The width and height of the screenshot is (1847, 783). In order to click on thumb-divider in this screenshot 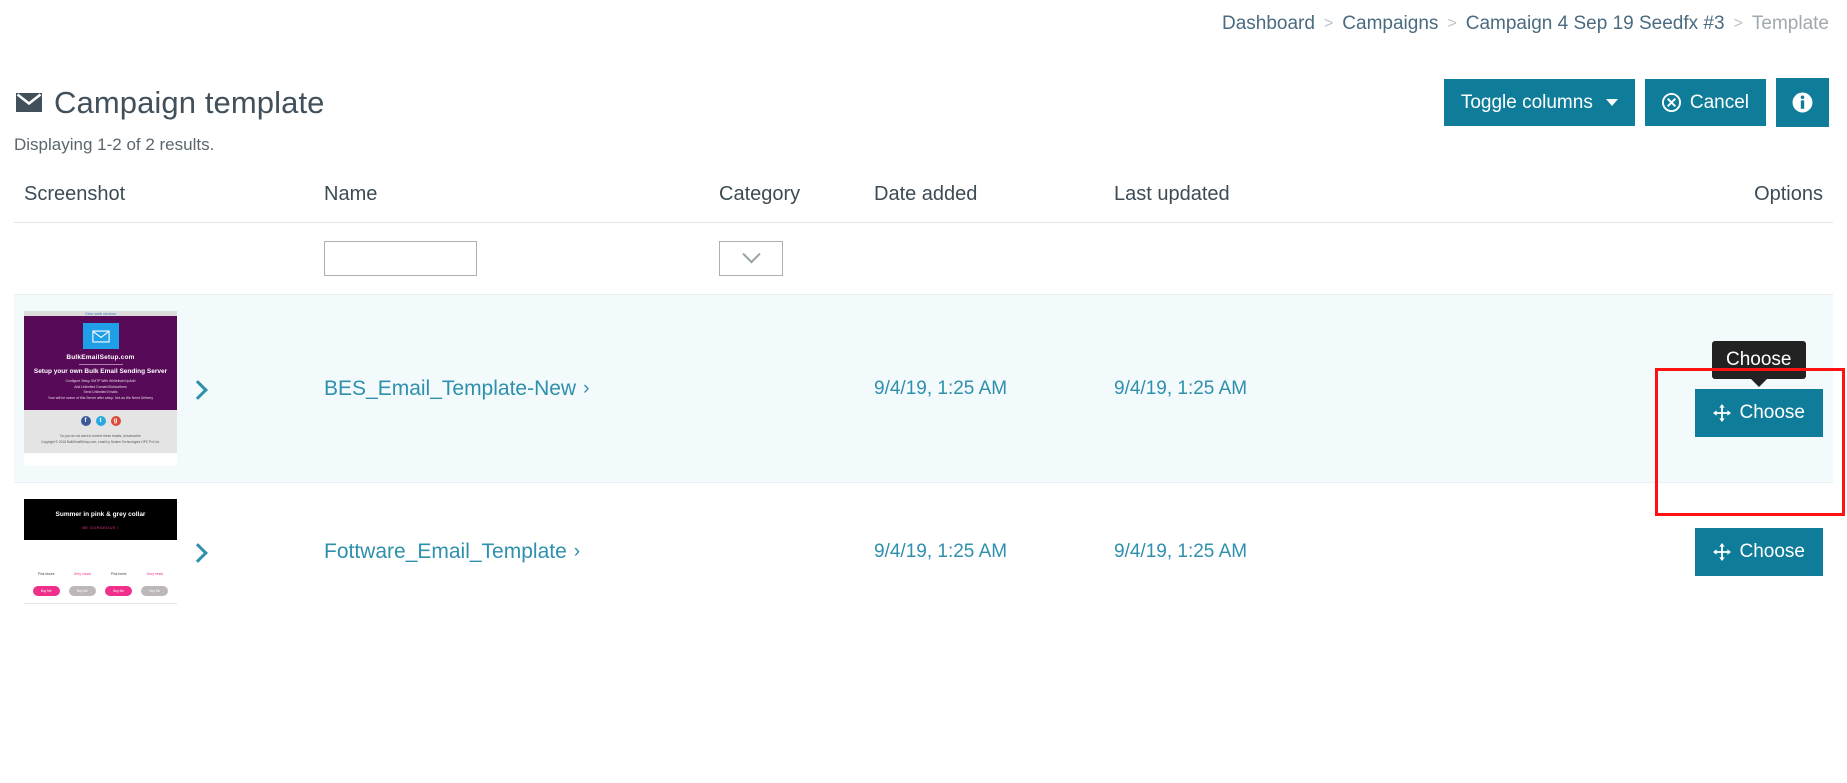, I will do `click(100, 364)`.